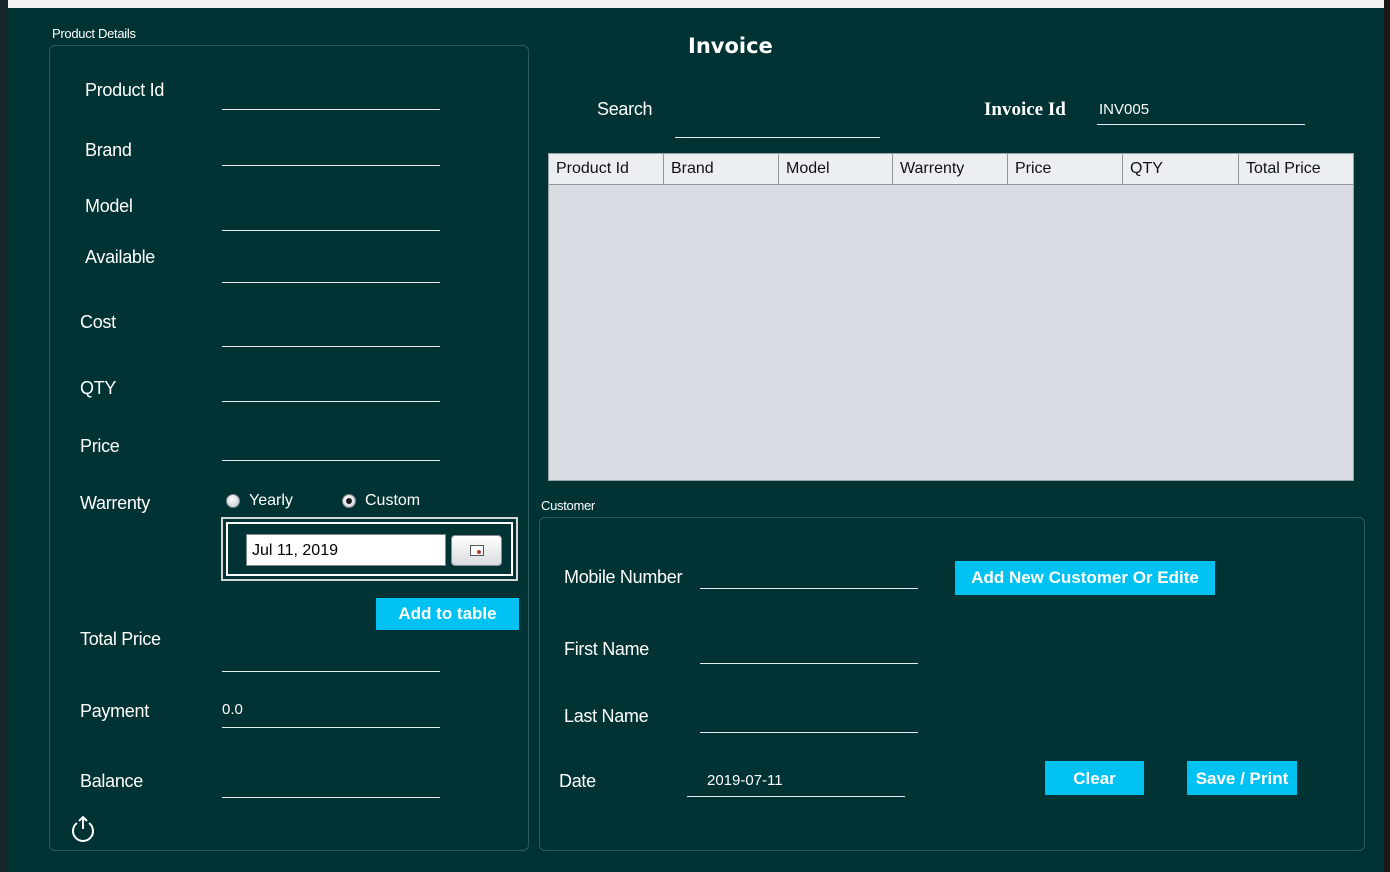 The width and height of the screenshot is (1390, 872). I want to click on column-header-price: Price, so click(1065, 169).